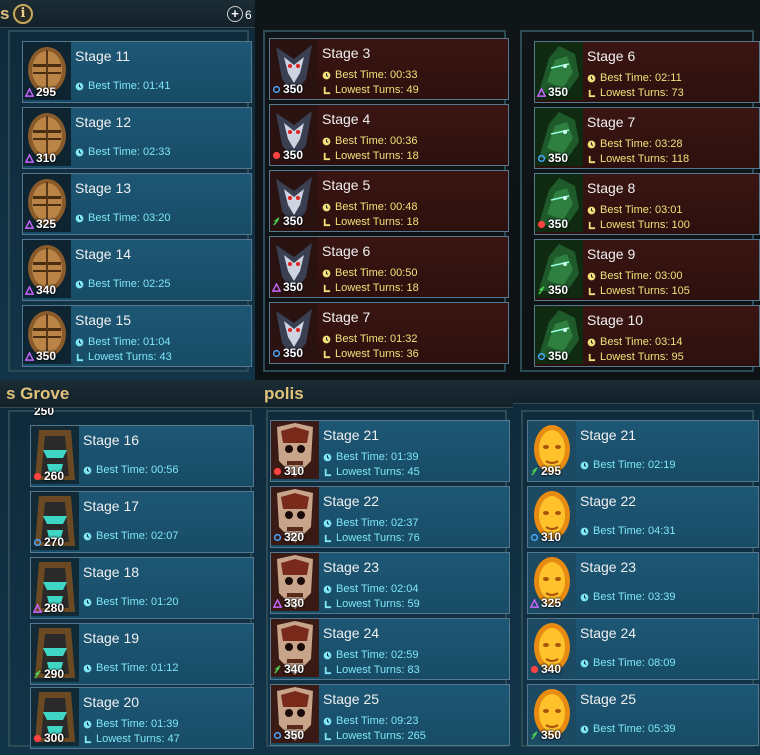 The height and width of the screenshot is (755, 760). Describe the element at coordinates (235, 14) in the screenshot. I see `plus-icon: +` at that location.